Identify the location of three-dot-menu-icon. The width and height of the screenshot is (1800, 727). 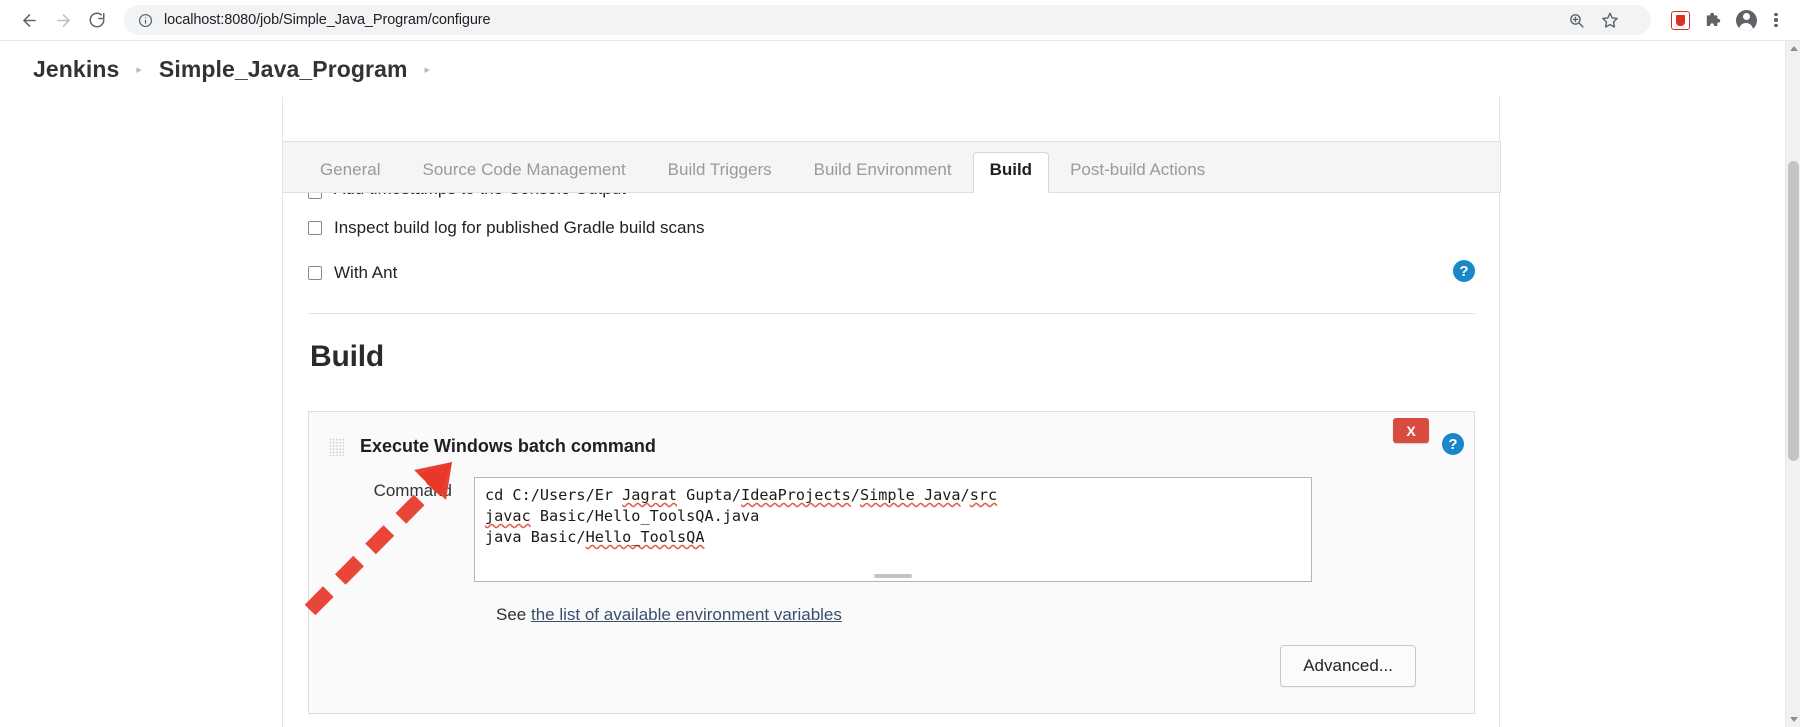
(1776, 20).